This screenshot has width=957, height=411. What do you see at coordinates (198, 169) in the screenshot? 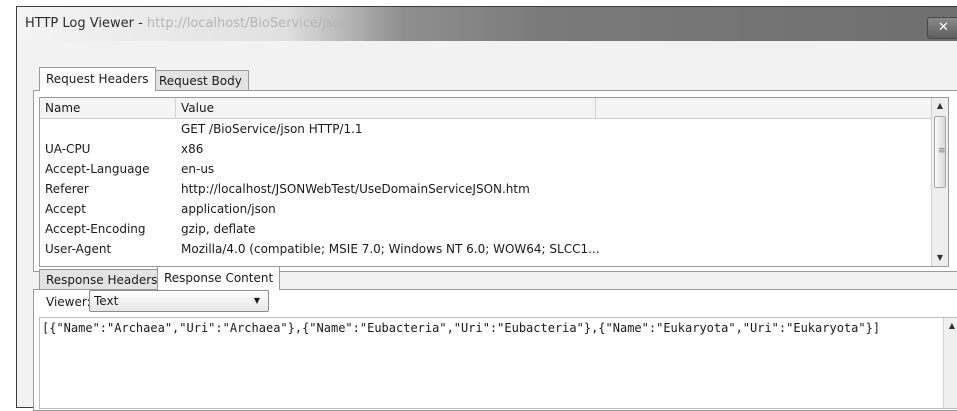
I see `header-value-cell: en-us` at bounding box center [198, 169].